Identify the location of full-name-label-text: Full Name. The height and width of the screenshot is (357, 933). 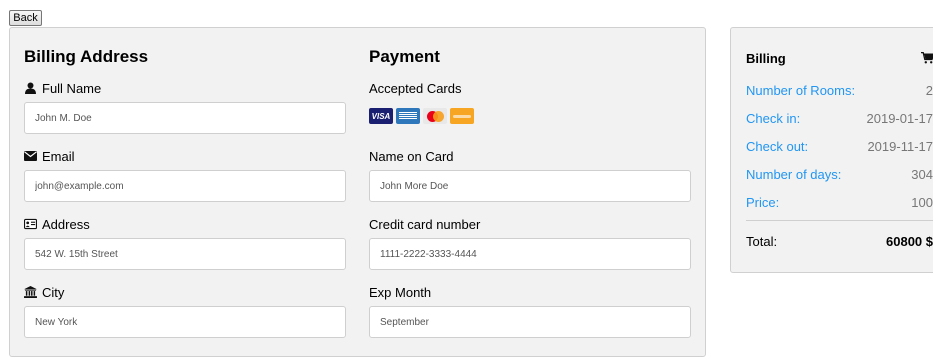
(71, 88).